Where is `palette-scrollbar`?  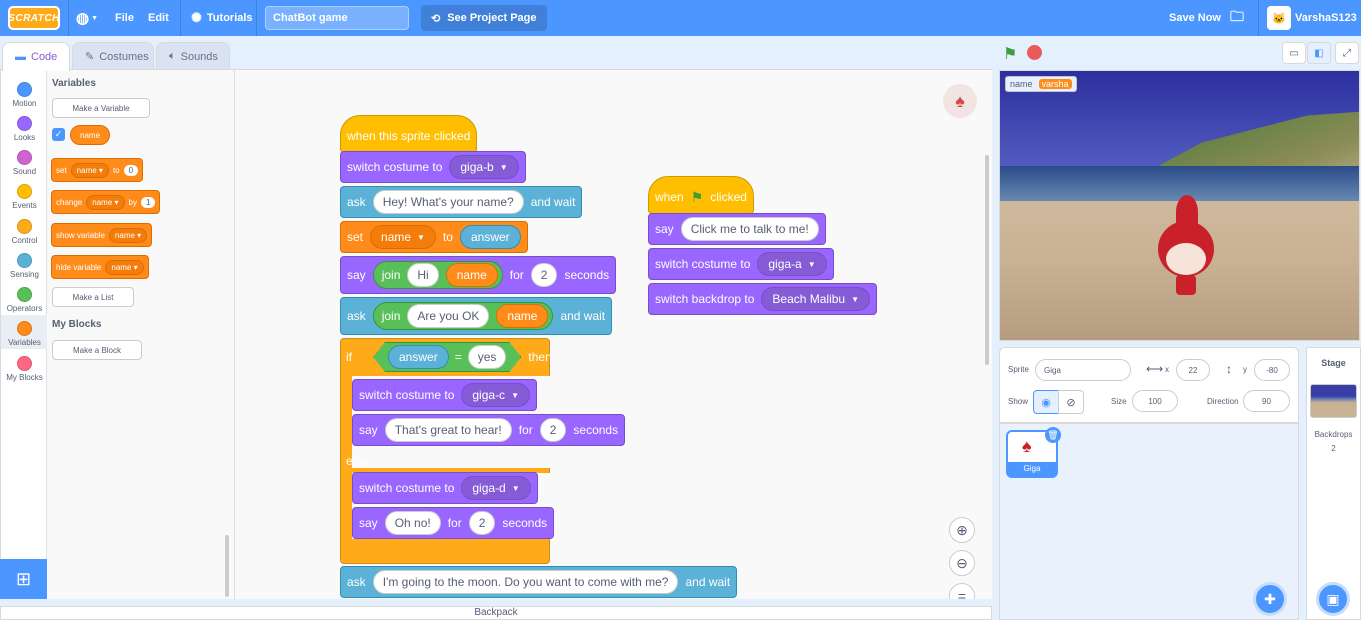
palette-scrollbar is located at coordinates (227, 566).